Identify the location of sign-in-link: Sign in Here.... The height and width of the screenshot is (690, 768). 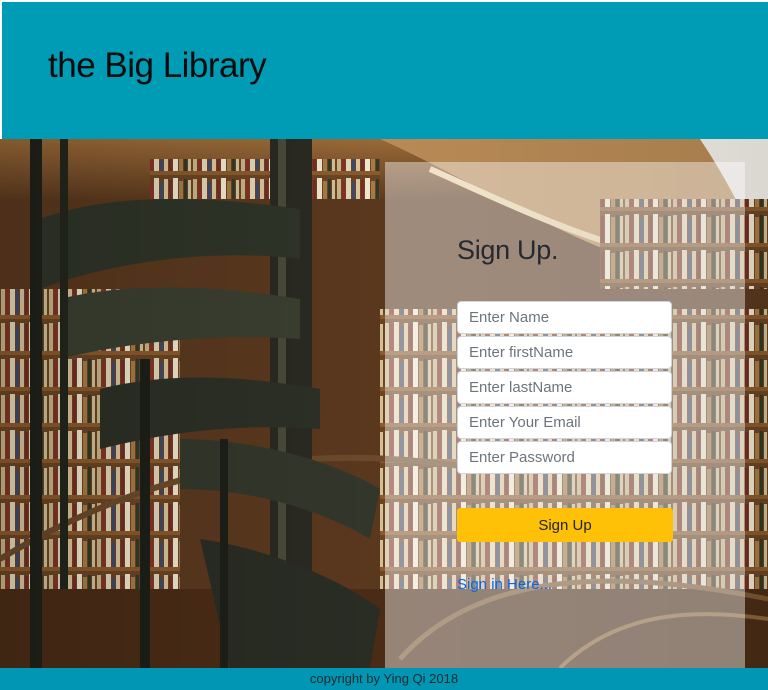
(504, 584).